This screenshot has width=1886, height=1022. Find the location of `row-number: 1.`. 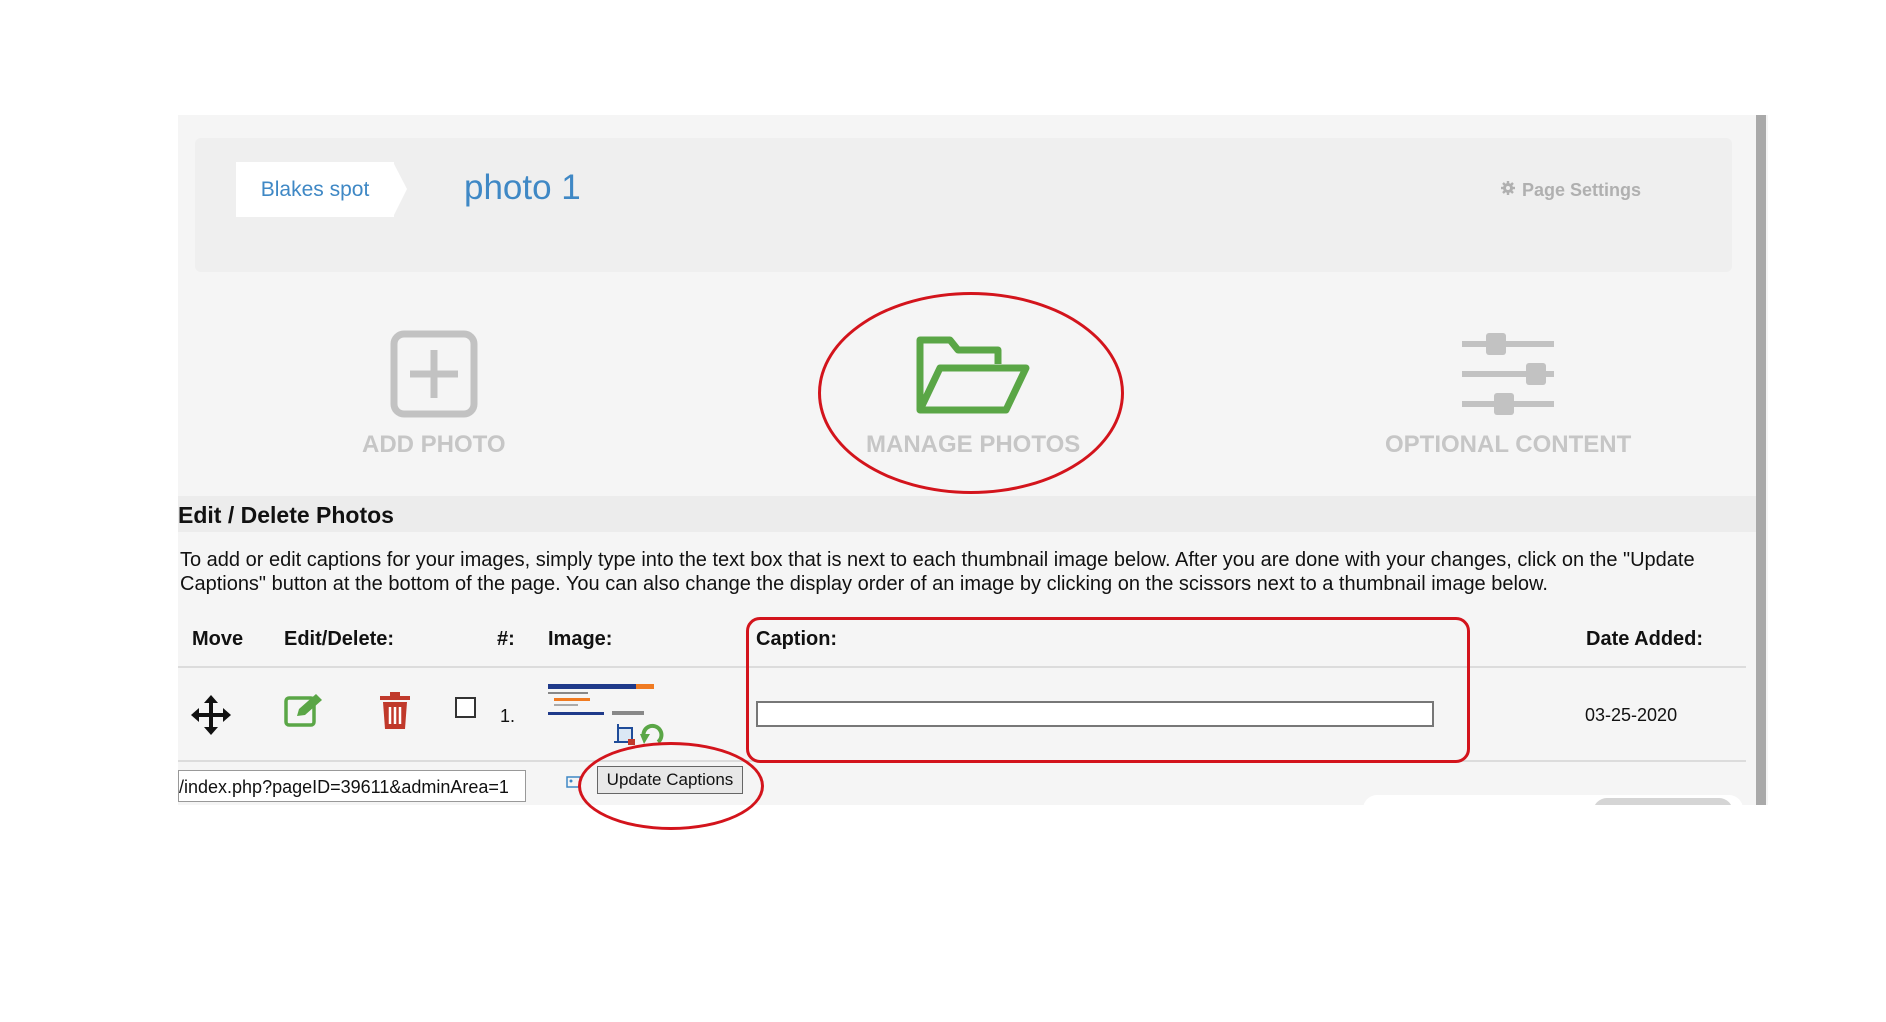

row-number: 1. is located at coordinates (508, 716).